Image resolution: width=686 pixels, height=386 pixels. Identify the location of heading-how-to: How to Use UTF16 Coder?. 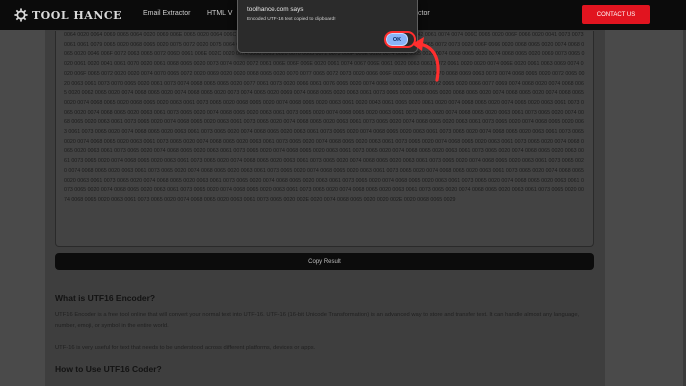
(108, 369).